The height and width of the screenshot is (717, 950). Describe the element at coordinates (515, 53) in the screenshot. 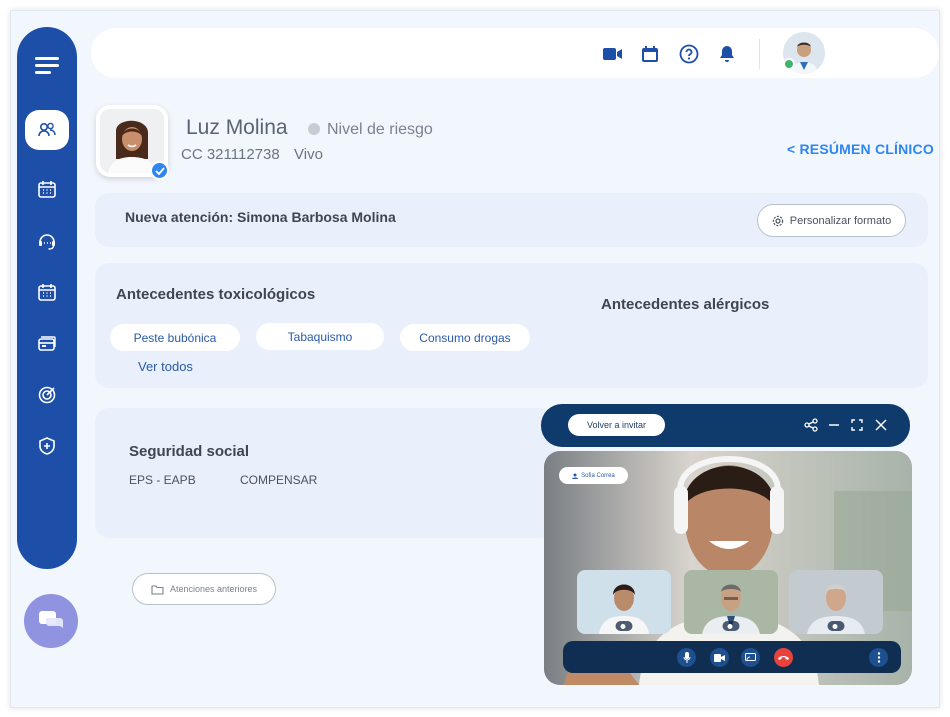

I see `top-bar` at that location.